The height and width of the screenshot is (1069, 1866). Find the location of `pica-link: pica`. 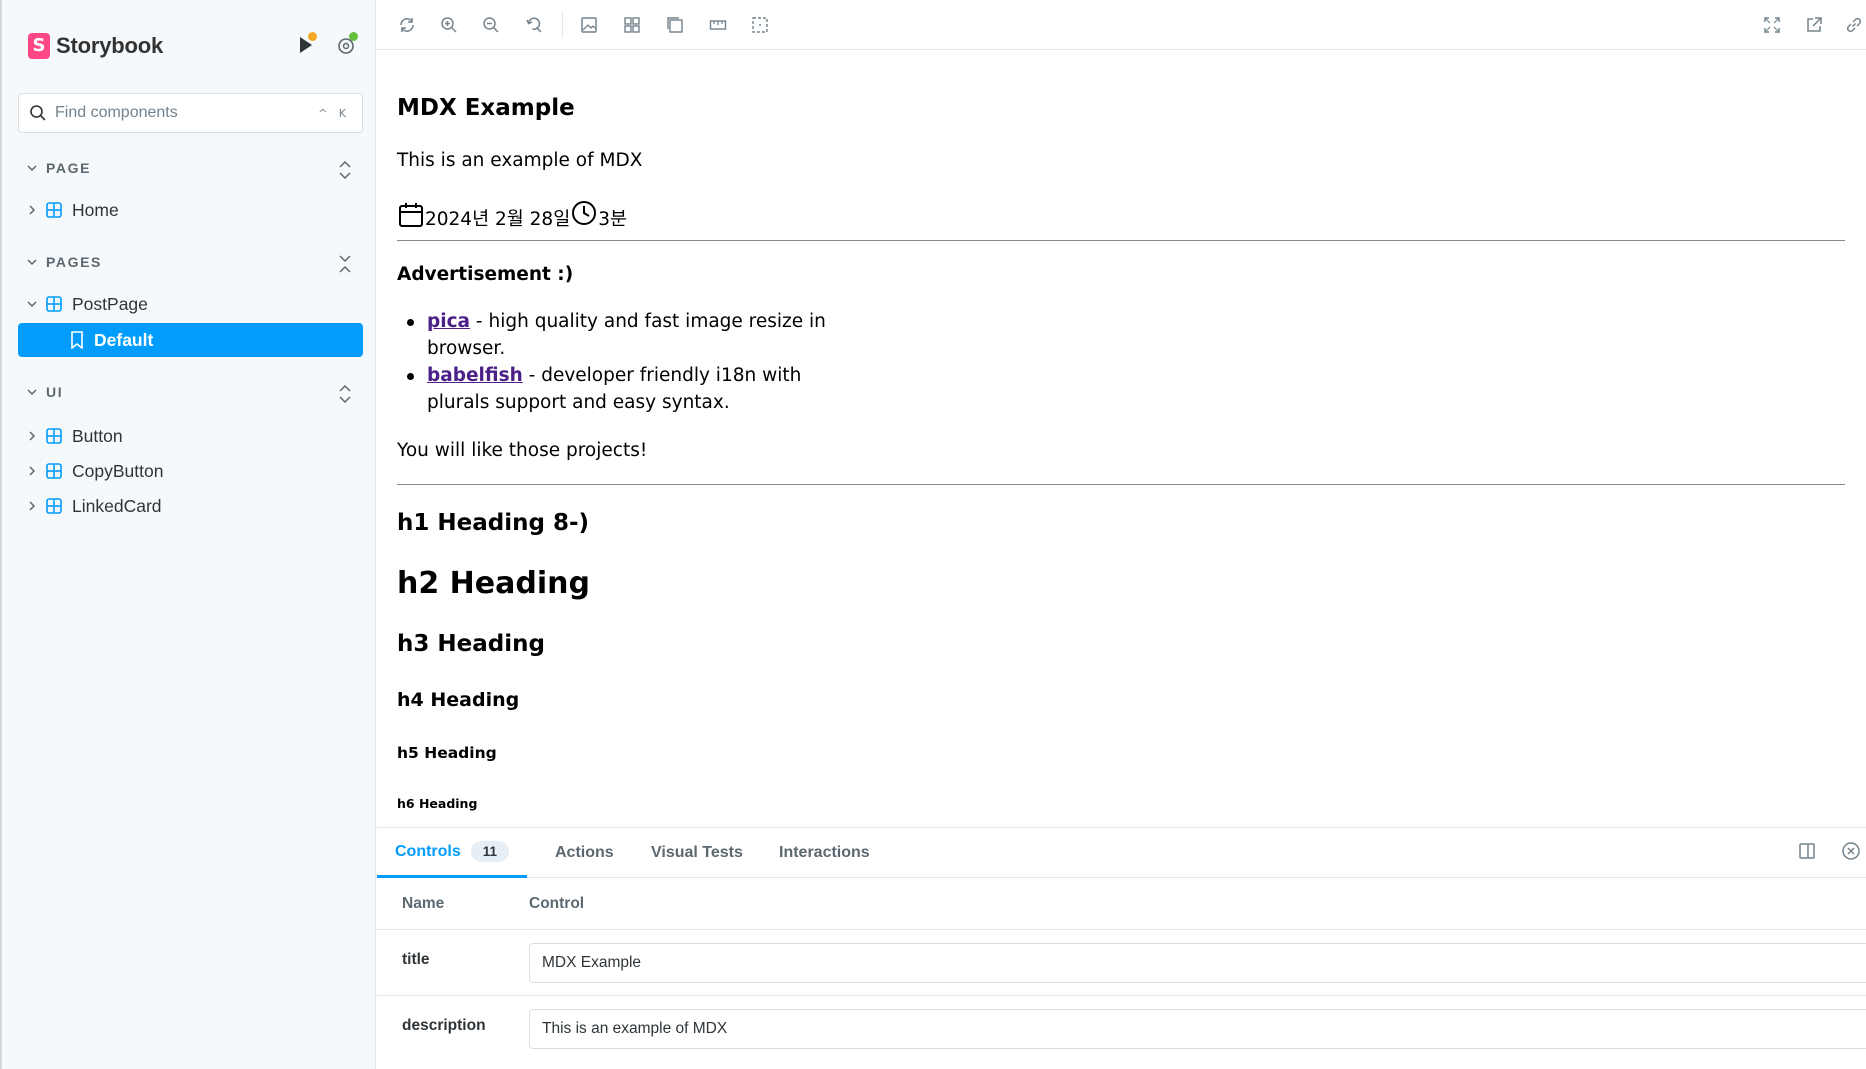

pica-link: pica is located at coordinates (448, 321).